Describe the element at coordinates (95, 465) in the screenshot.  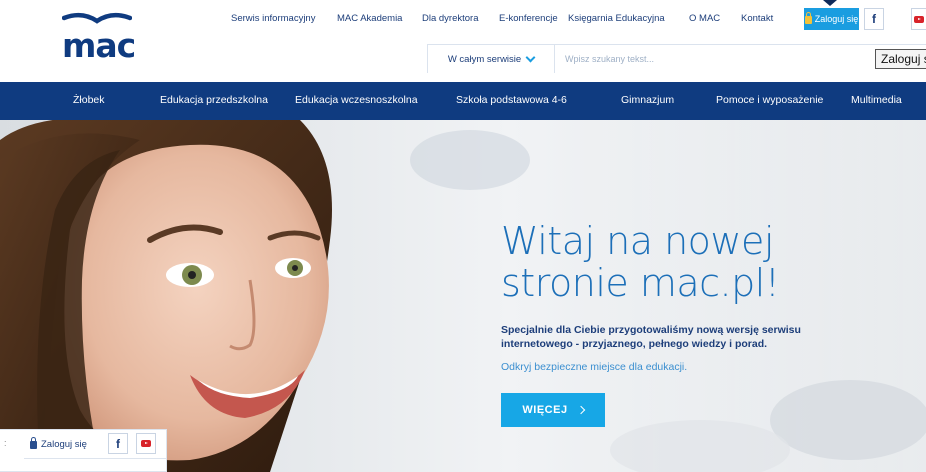
I see `floating-search-field` at that location.